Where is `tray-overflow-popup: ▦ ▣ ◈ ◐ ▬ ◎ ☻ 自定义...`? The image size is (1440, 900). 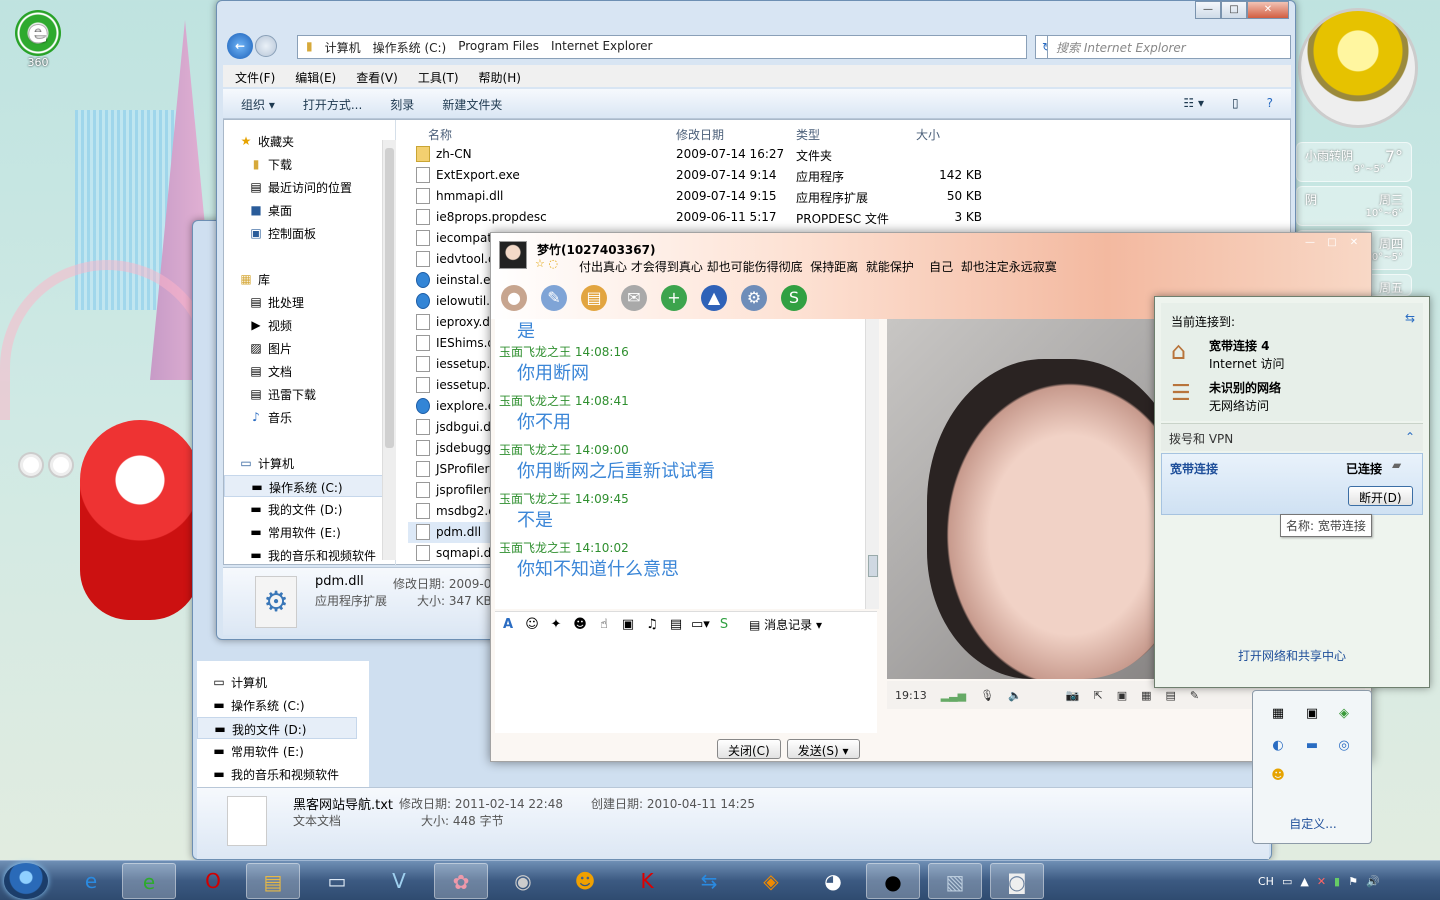
tray-overflow-popup: ▦ ▣ ◈ ◐ ▬ ◎ ☻ 自定义... is located at coordinates (1312, 767).